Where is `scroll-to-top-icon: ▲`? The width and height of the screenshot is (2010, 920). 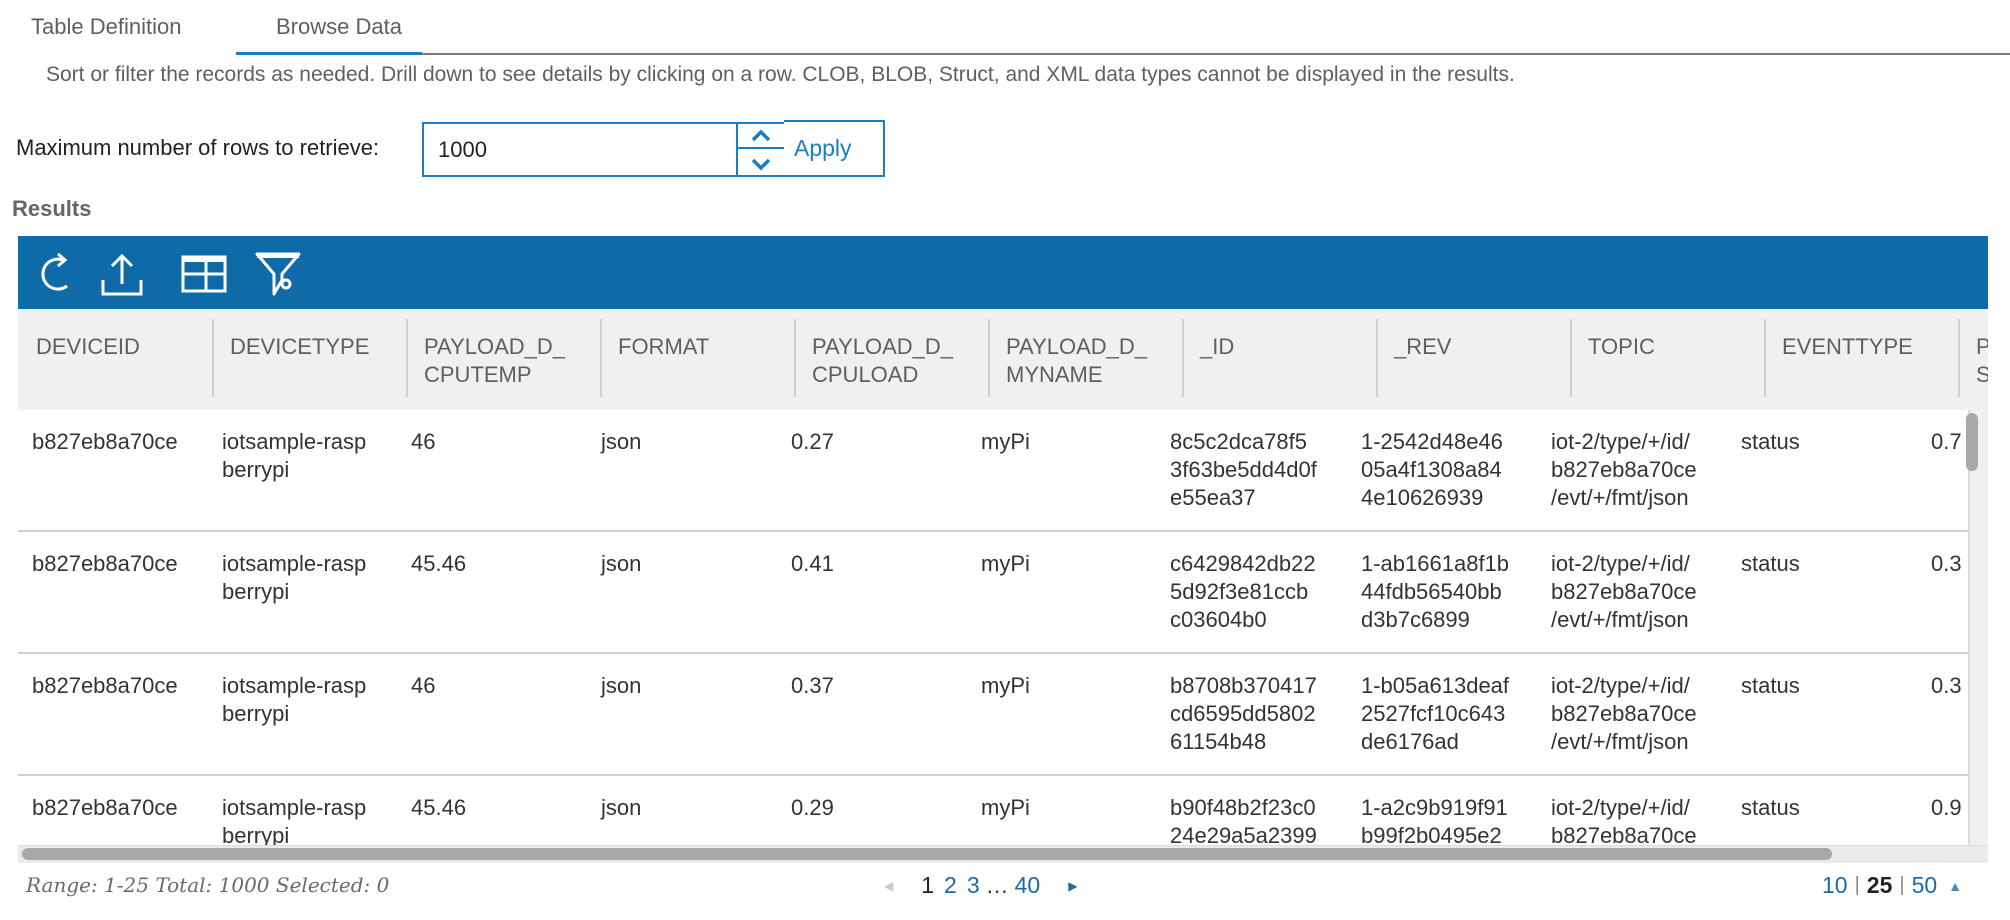 scroll-to-top-icon: ▲ is located at coordinates (1955, 886).